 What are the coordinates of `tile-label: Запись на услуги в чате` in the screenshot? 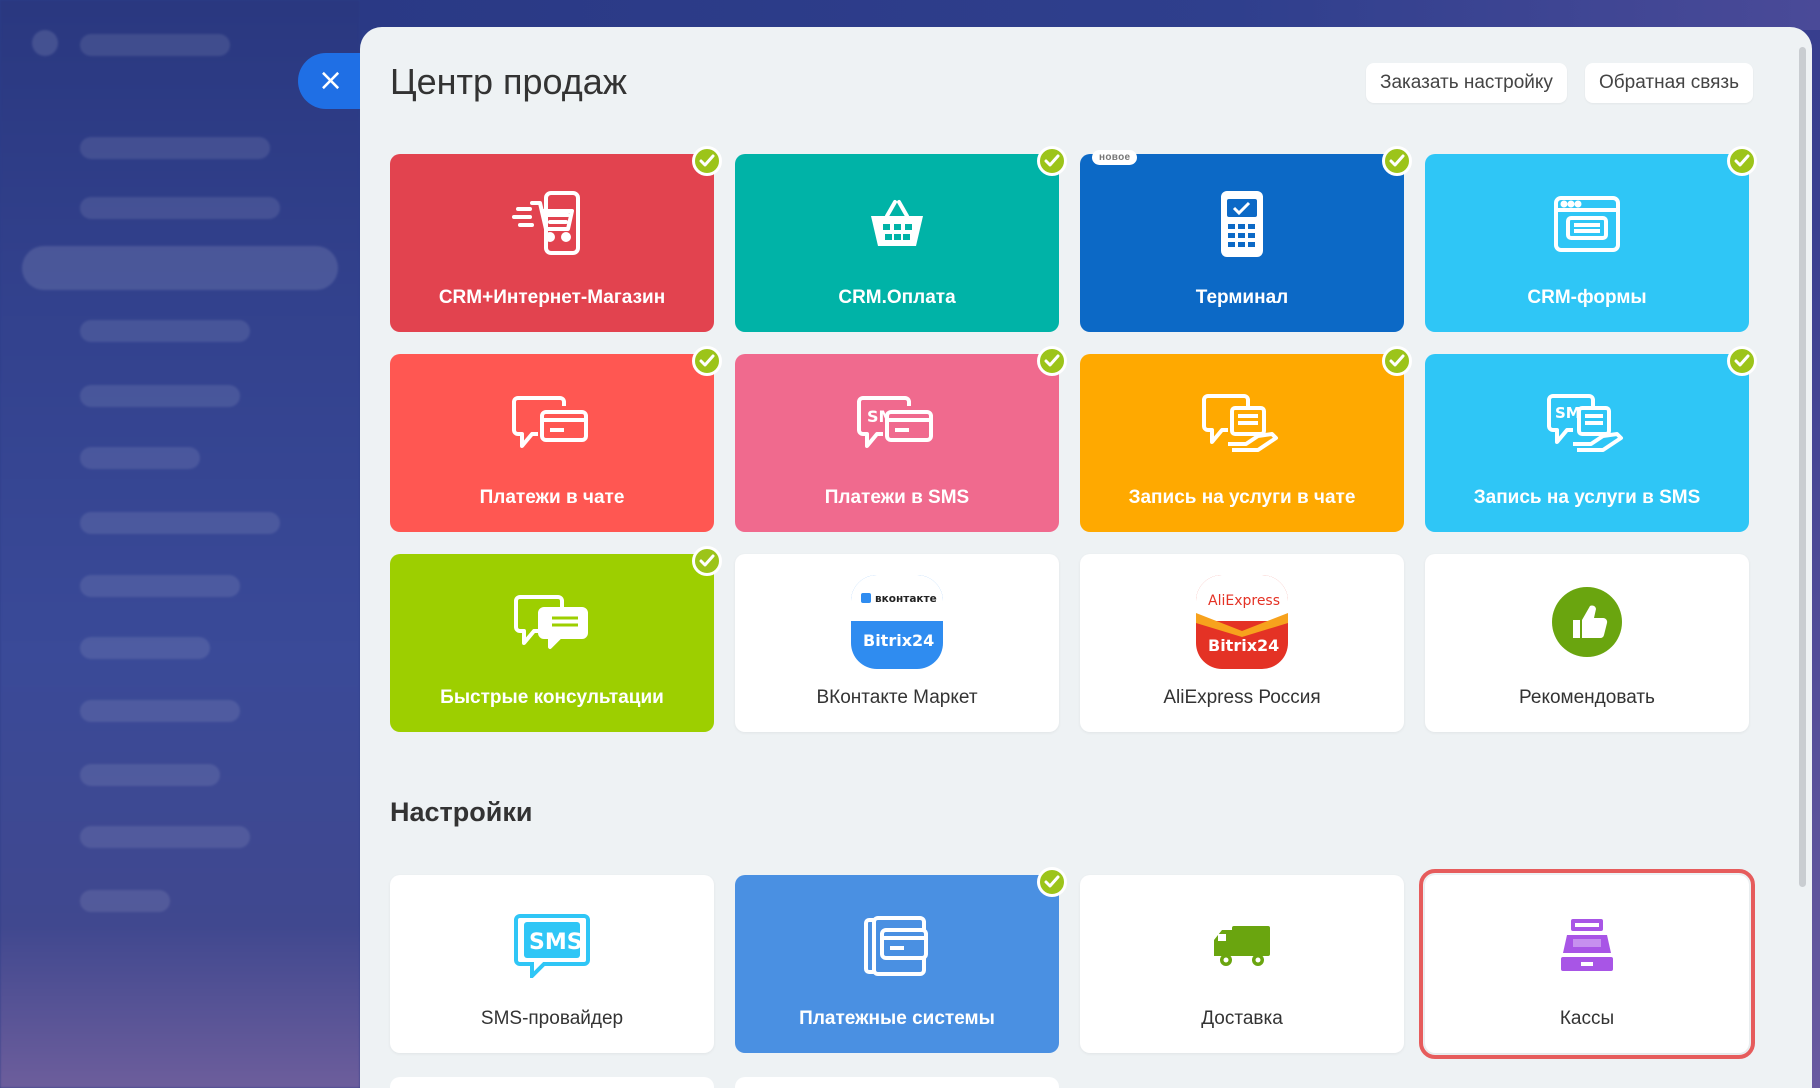 It's located at (1242, 497).